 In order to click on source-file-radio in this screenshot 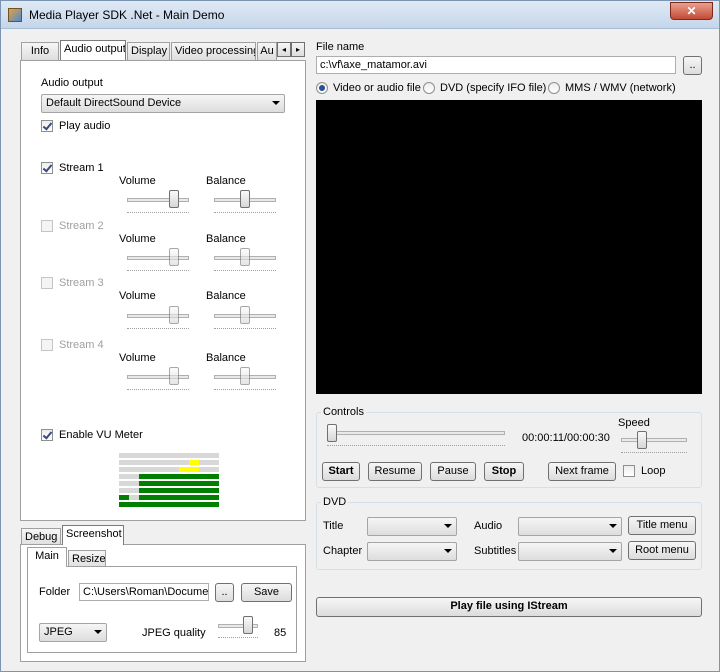, I will do `click(322, 88)`.